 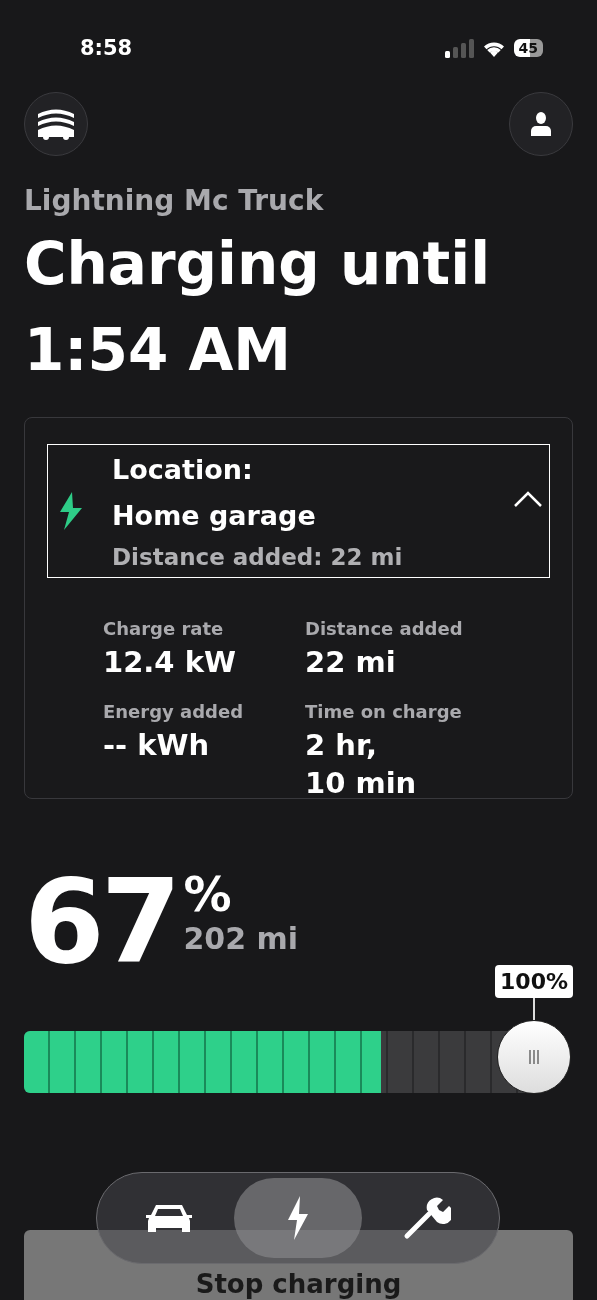 What do you see at coordinates (174, 200) in the screenshot?
I see `vehicle-name: Lightning Mc Truck` at bounding box center [174, 200].